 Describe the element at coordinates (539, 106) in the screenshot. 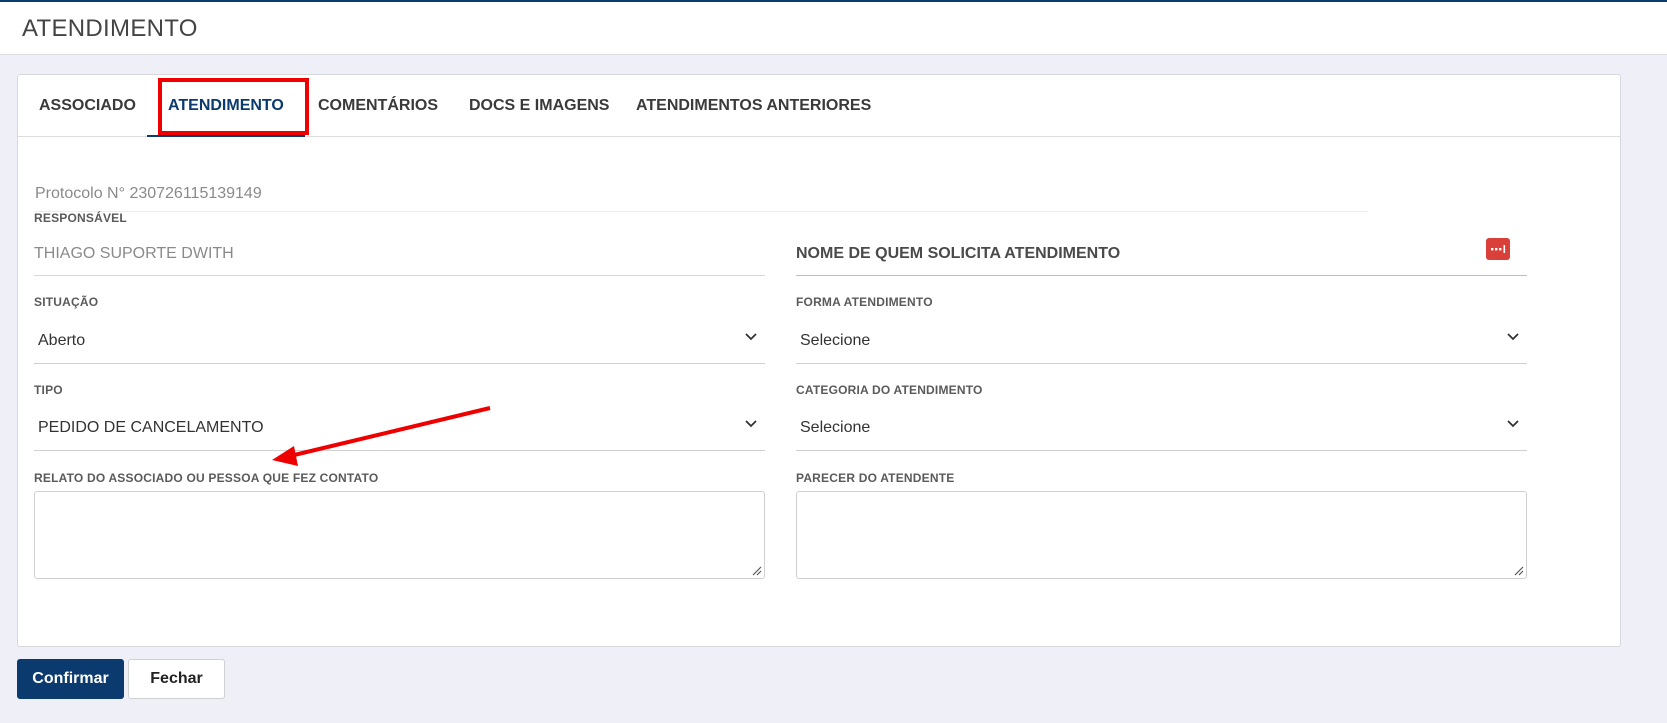

I see `tab-docs-imagens: DOCS E IMAGENS` at that location.